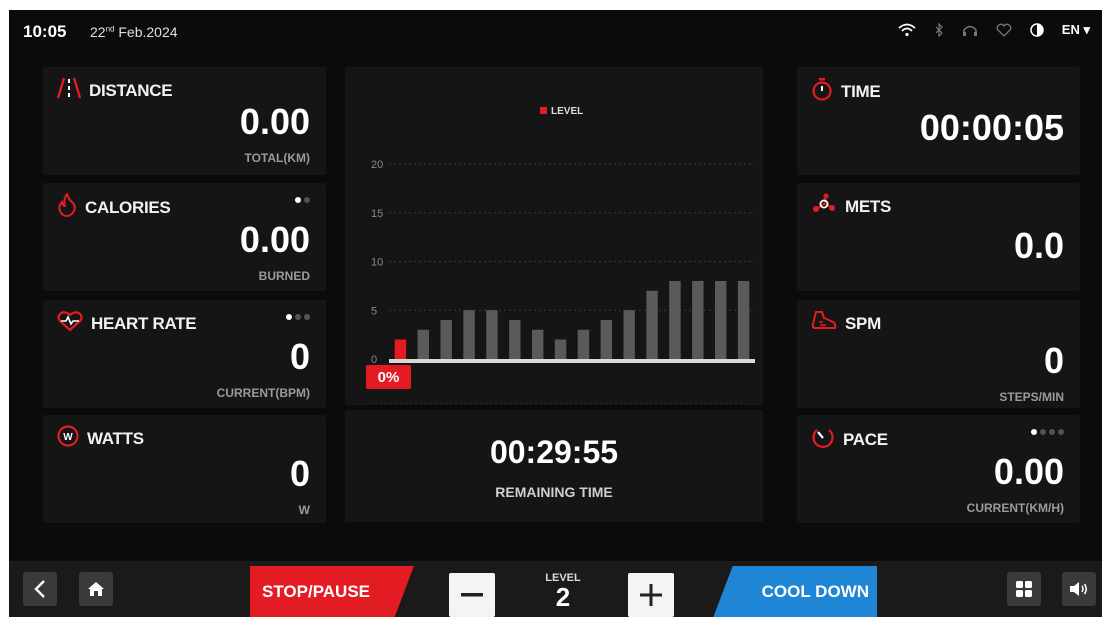 Image resolution: width=1111 pixels, height=626 pixels. I want to click on watts-unit: W, so click(304, 510).